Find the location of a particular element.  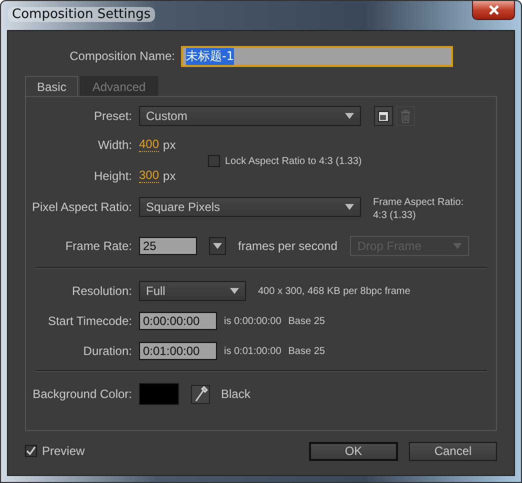

resolution-dropdown: Full is located at coordinates (192, 291).